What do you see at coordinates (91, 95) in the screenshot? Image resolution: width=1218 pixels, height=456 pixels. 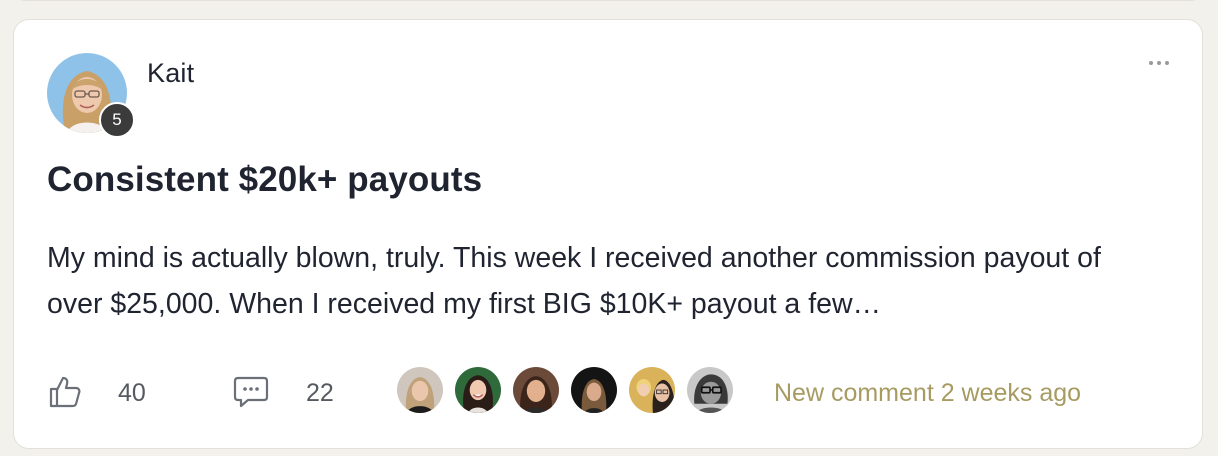 I see `author-avatar-container: 5` at bounding box center [91, 95].